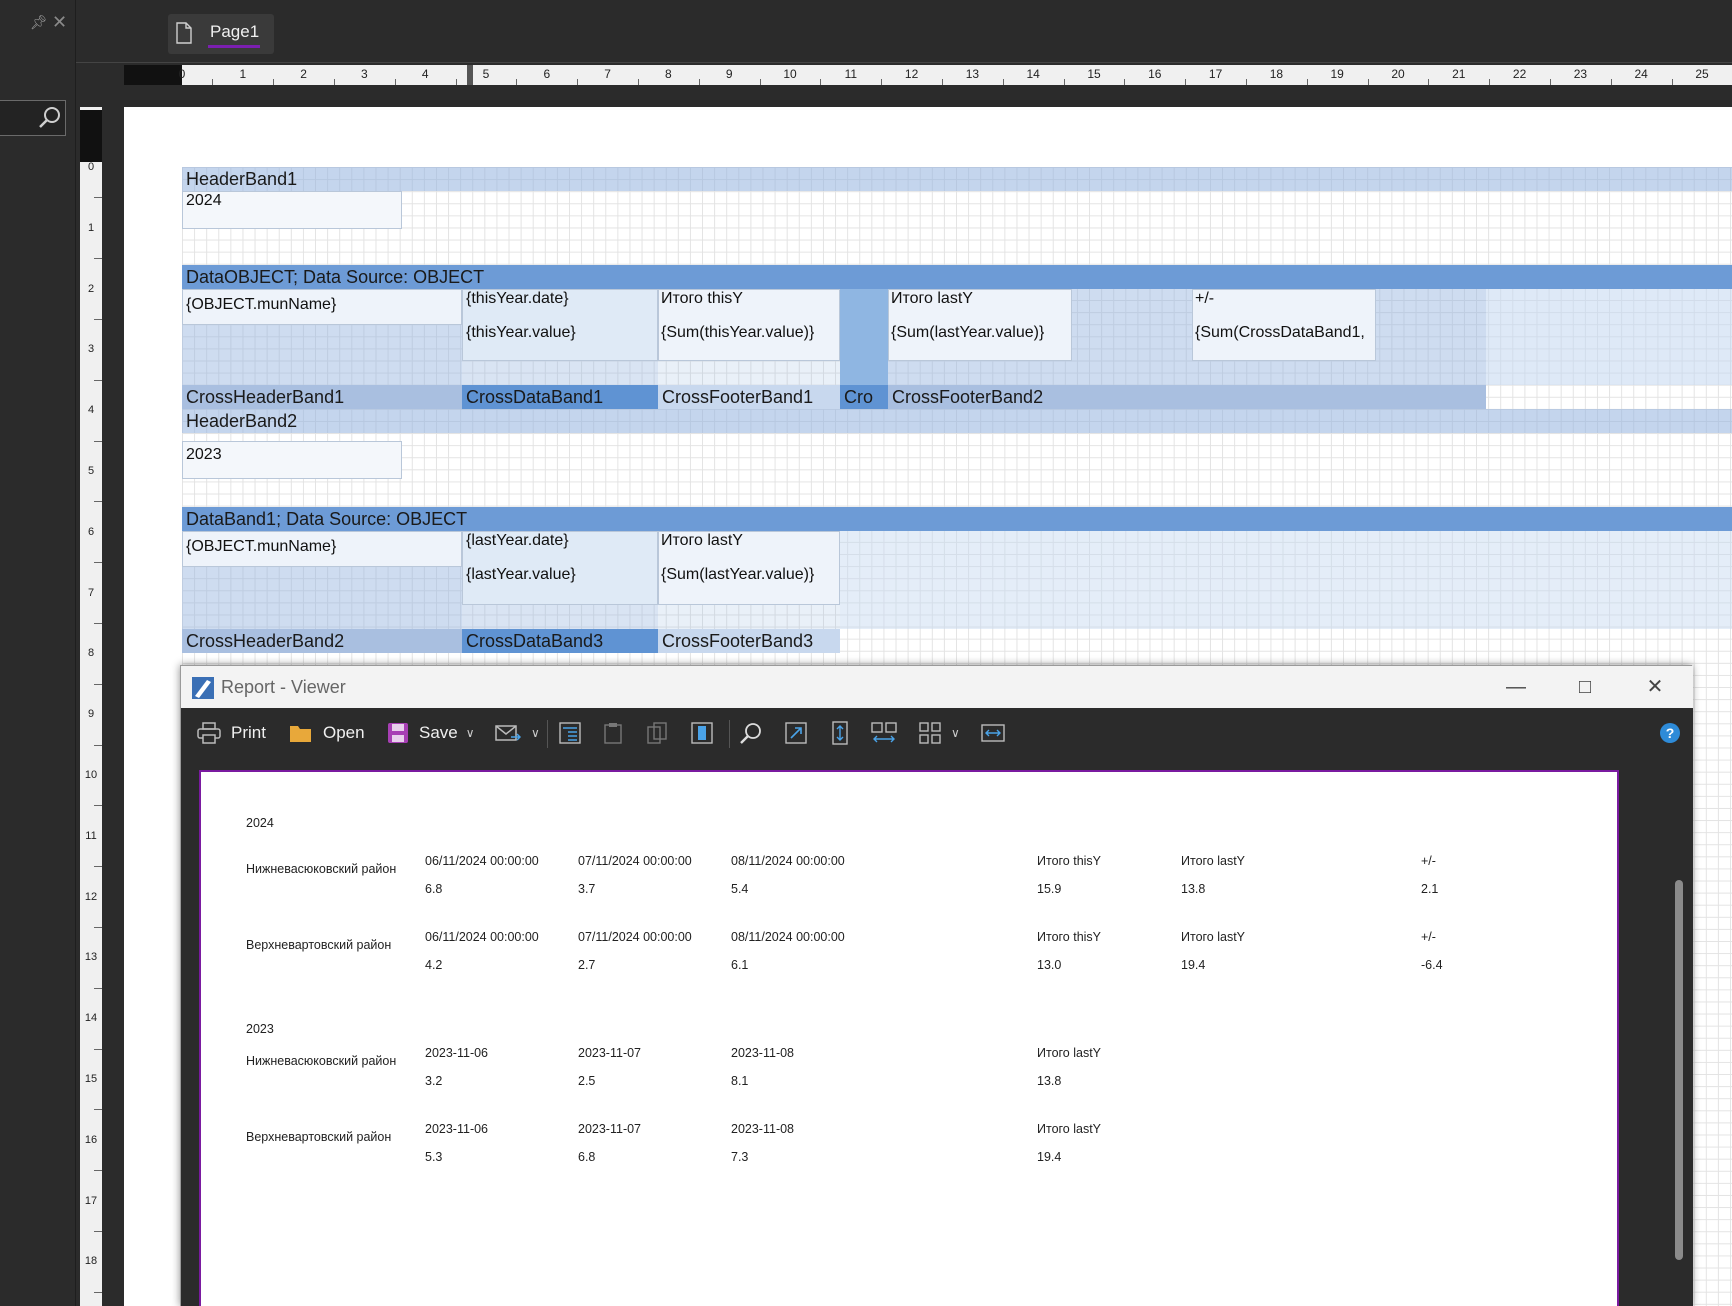  What do you see at coordinates (517, 733) in the screenshot?
I see `send-email-button: ∨` at bounding box center [517, 733].